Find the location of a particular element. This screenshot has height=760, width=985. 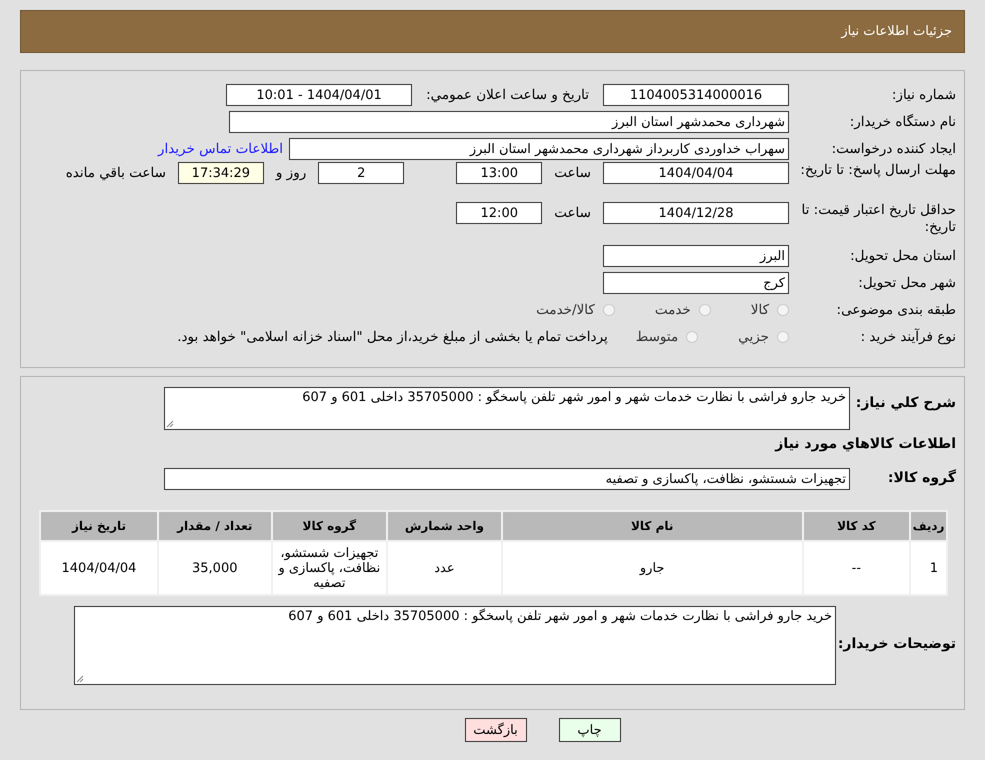

table-cell: 1404/04/04 is located at coordinates (99, 568).